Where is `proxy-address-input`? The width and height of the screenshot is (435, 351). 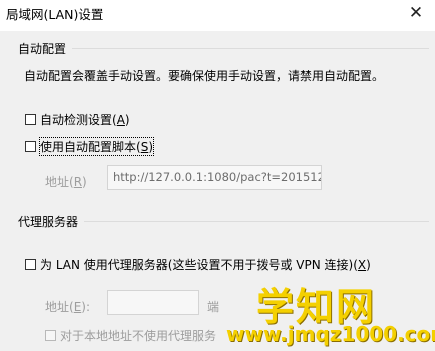 proxy-address-input is located at coordinates (153, 302).